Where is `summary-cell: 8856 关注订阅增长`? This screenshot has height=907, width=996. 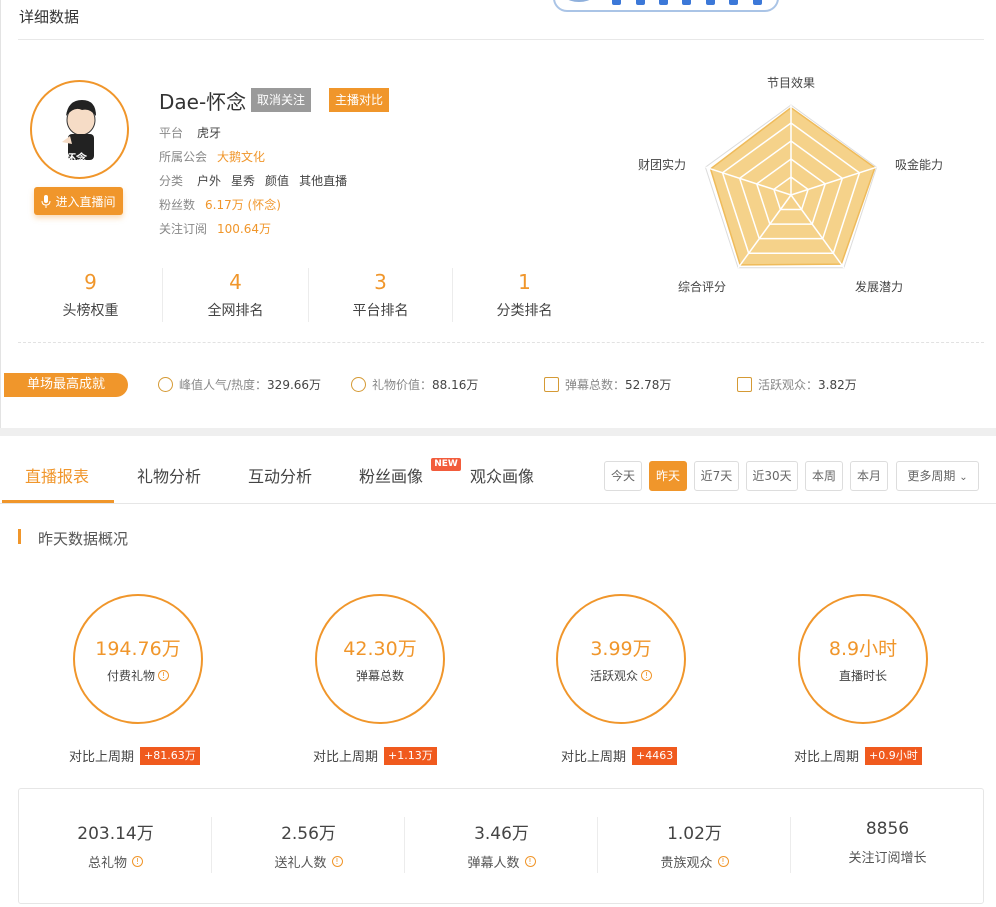 summary-cell: 8856 关注订阅增长 is located at coordinates (887, 842).